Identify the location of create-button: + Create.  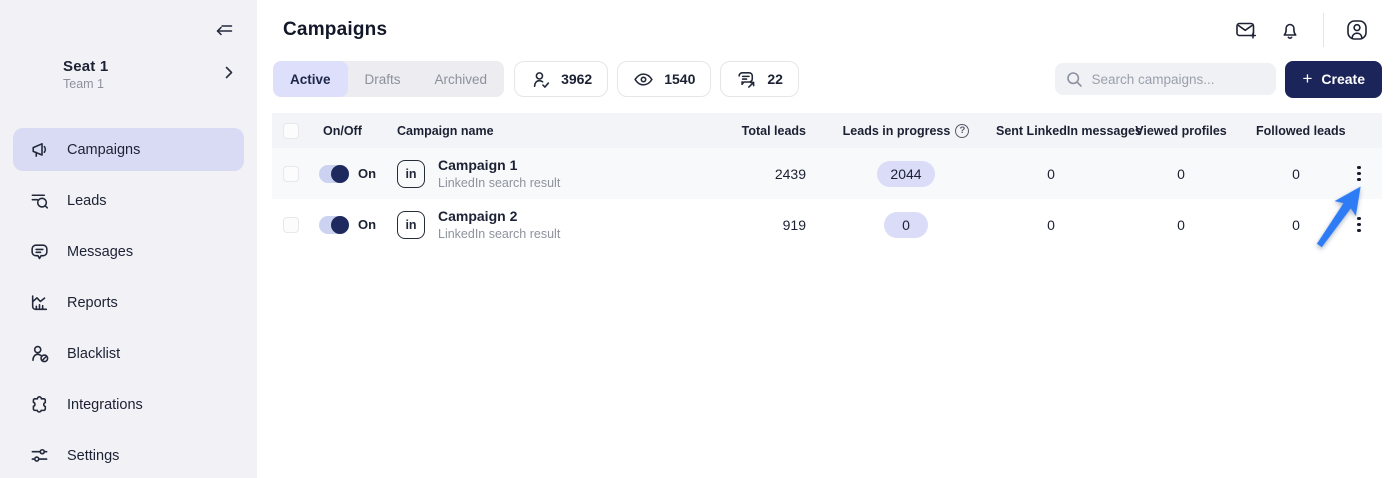
(1333, 79).